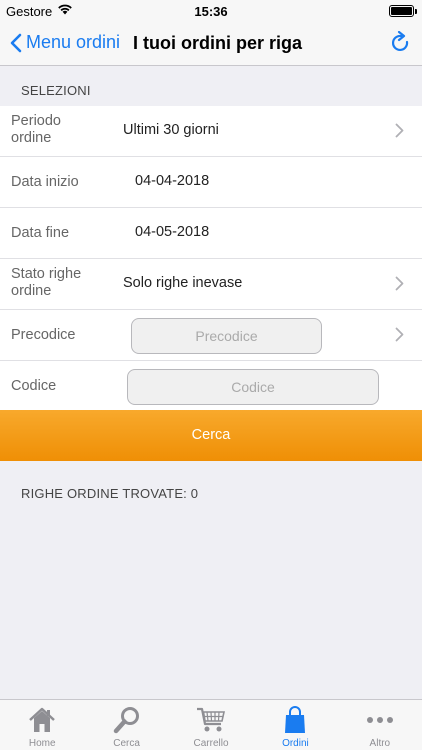 Image resolution: width=422 pixels, height=750 pixels. What do you see at coordinates (45, 182) in the screenshot?
I see `data-inizio-label: Data inizio` at bounding box center [45, 182].